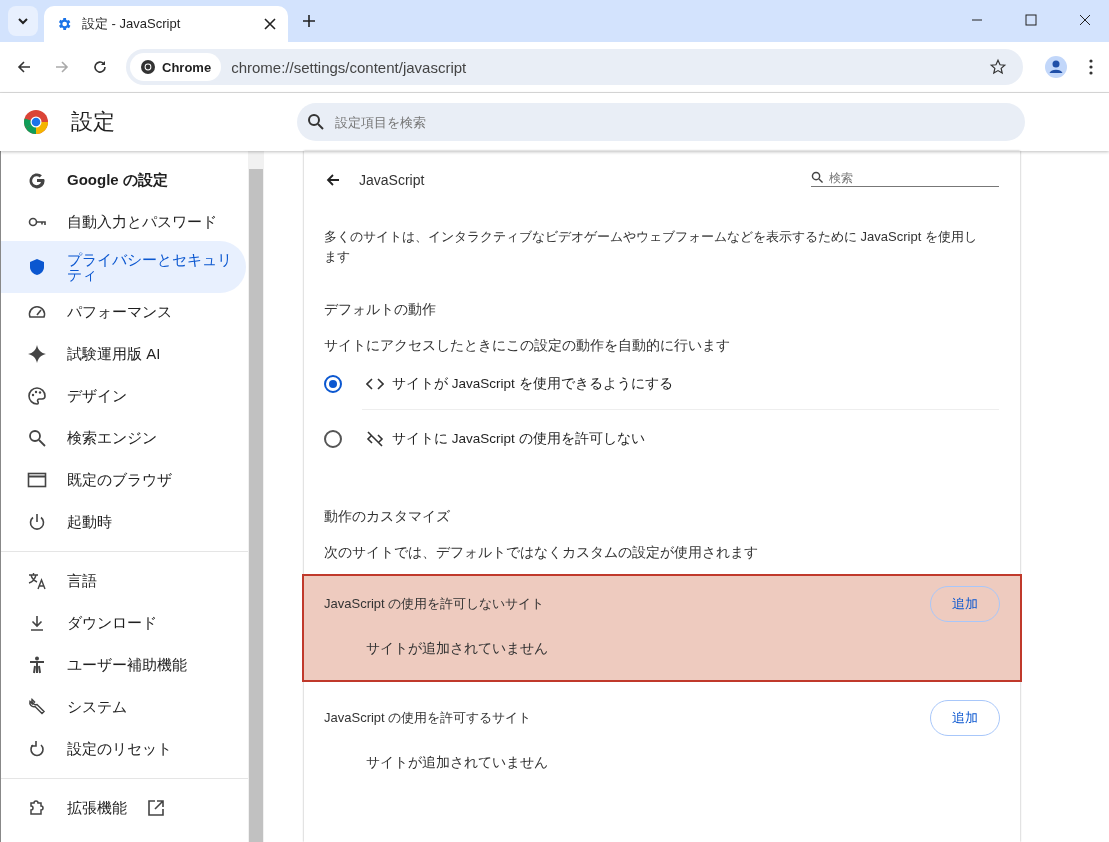 The width and height of the screenshot is (1109, 842). I want to click on section-note: サイトにアクセスしたときにこの設定の動作を自動的に行います, so click(527, 346).